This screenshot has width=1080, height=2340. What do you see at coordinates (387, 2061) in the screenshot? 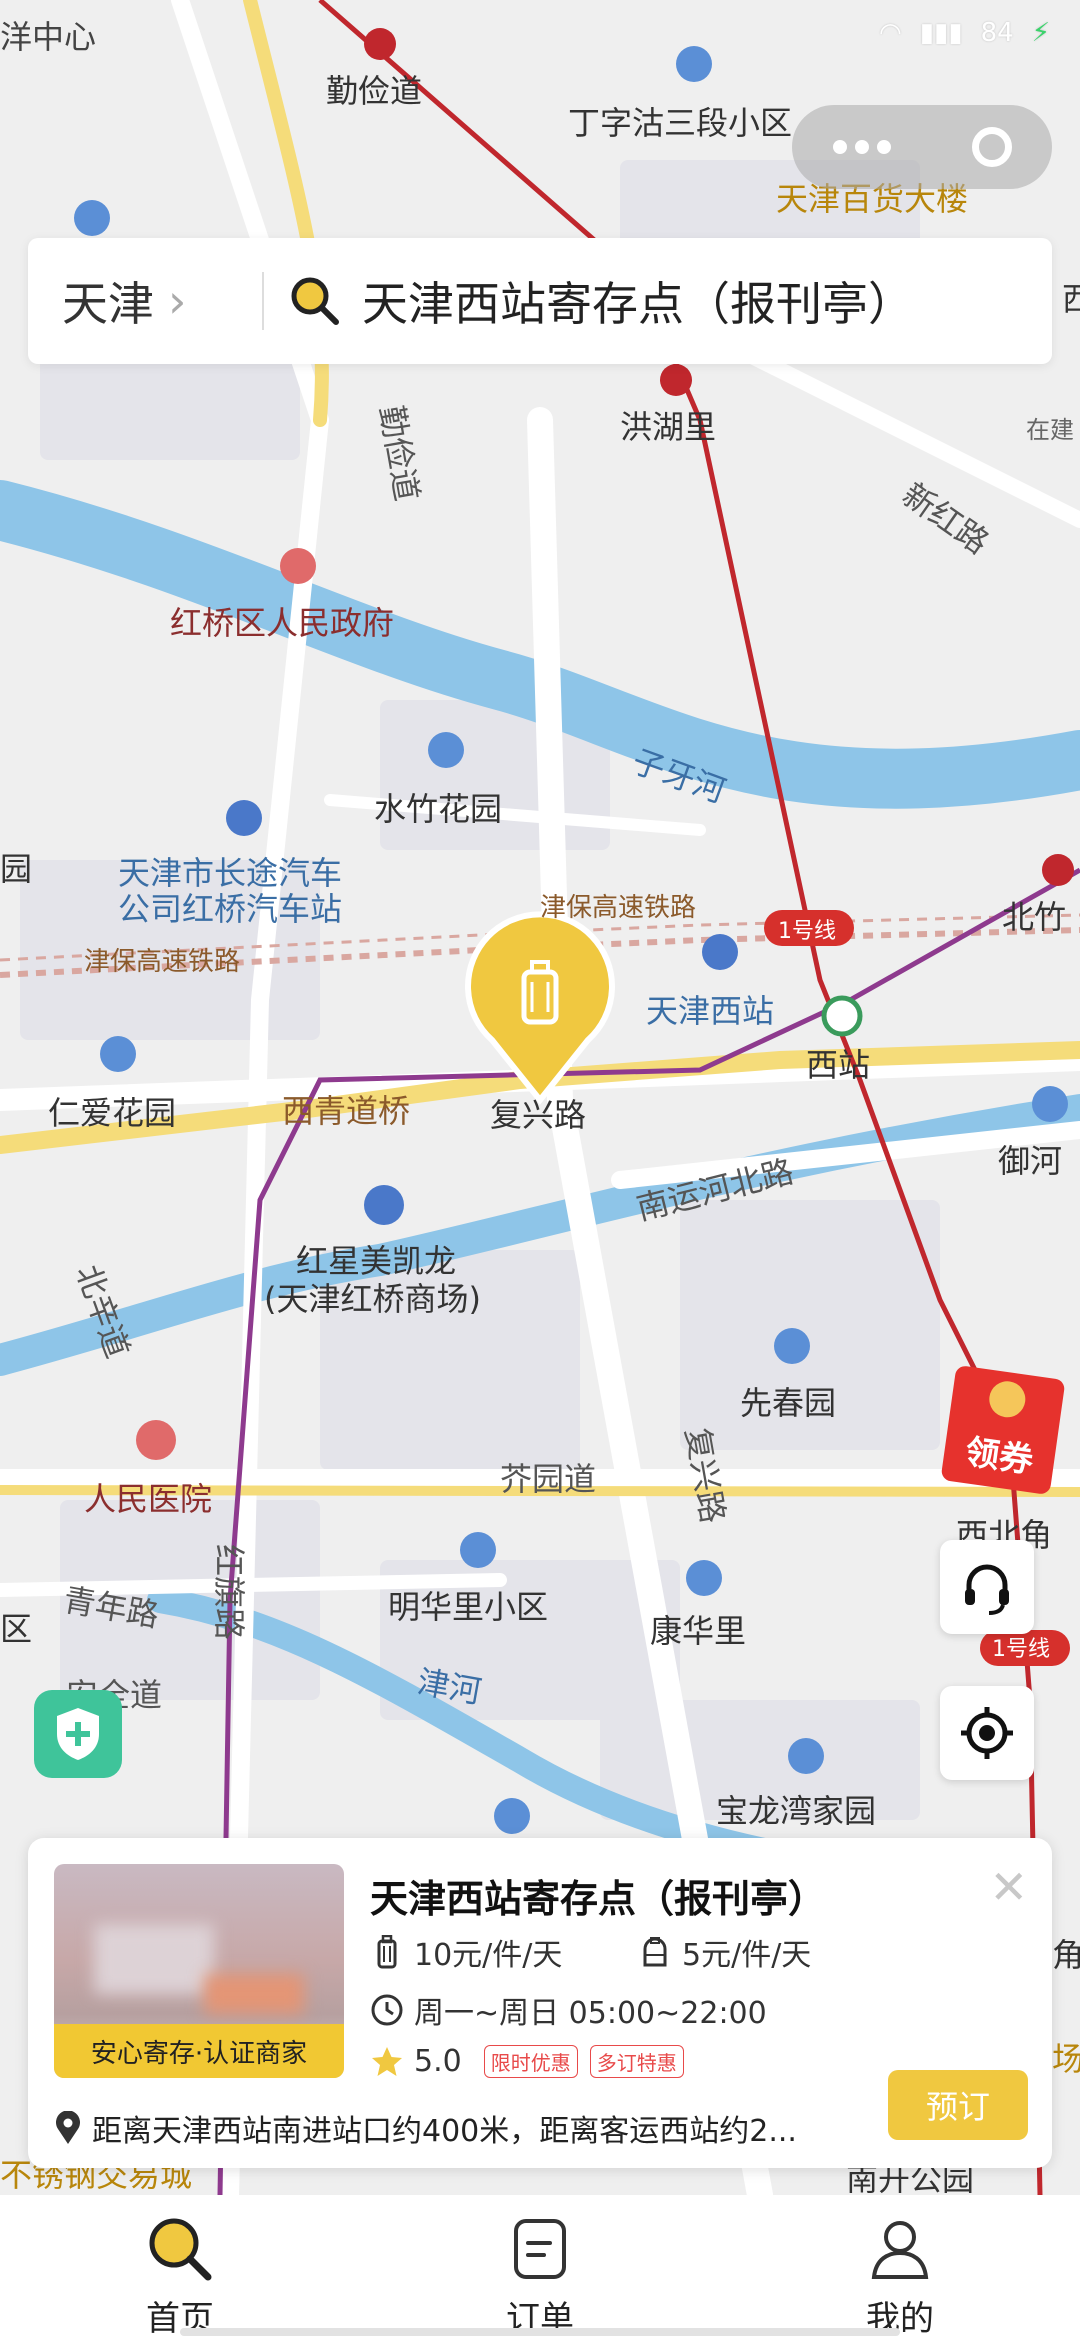
I see `star-icon` at bounding box center [387, 2061].